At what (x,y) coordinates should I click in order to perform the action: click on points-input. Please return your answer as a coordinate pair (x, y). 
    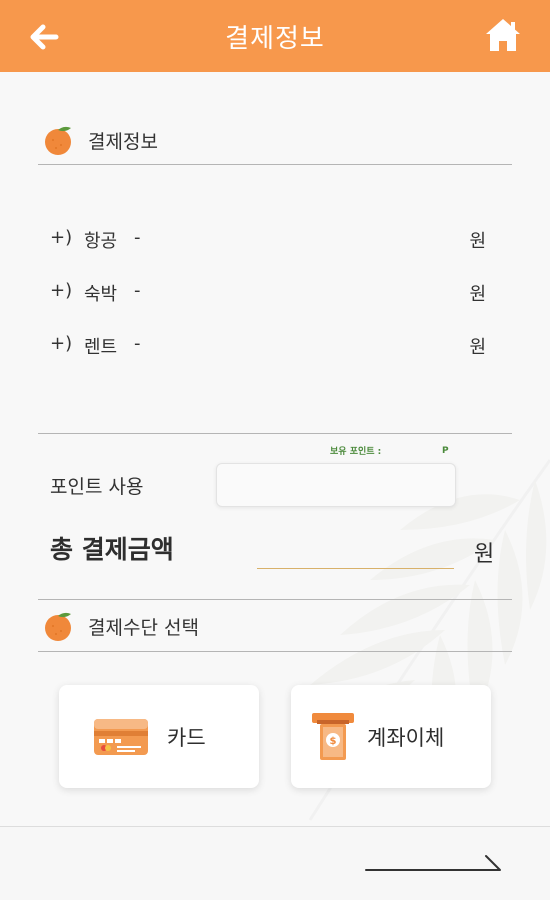
    Looking at the image, I should click on (336, 485).